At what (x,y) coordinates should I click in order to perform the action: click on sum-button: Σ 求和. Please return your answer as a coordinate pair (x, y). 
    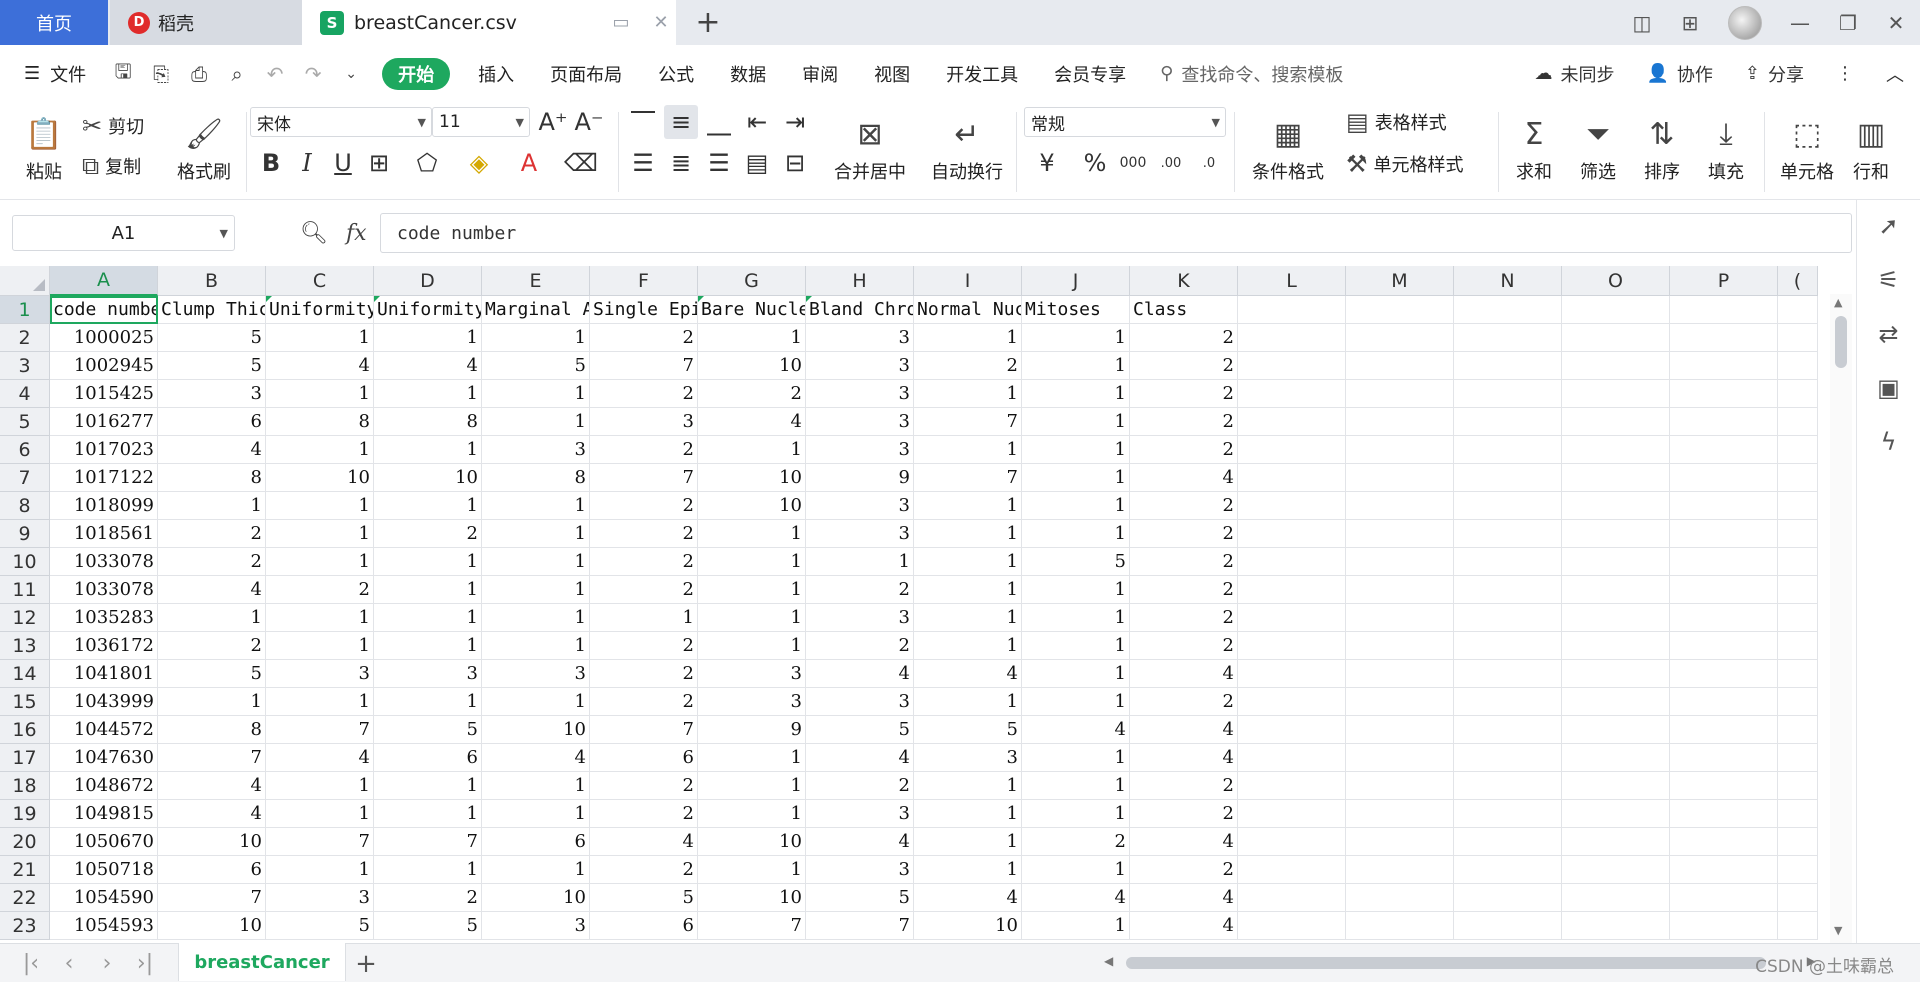
    Looking at the image, I should click on (1534, 150).